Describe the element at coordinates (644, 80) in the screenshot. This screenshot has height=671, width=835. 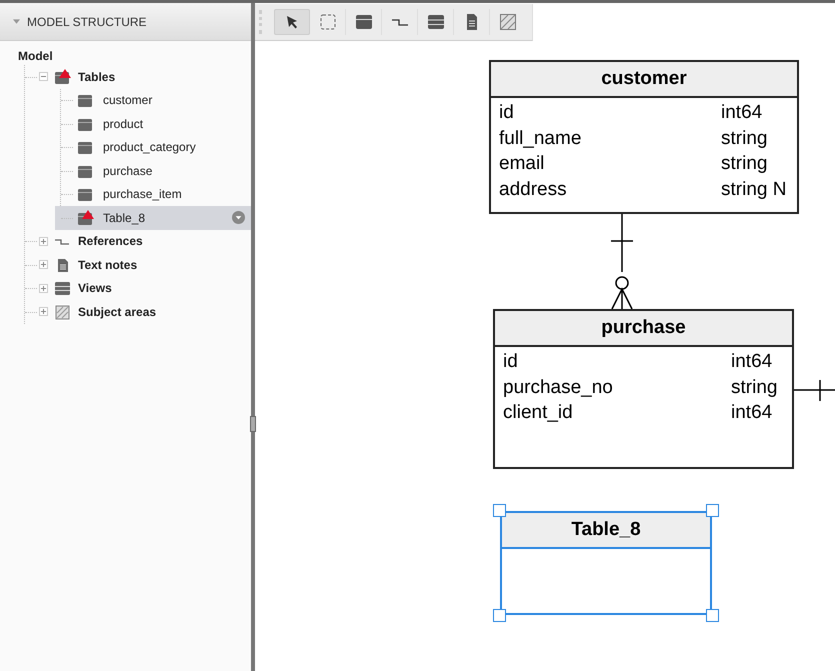
I see `table-title: customer` at that location.